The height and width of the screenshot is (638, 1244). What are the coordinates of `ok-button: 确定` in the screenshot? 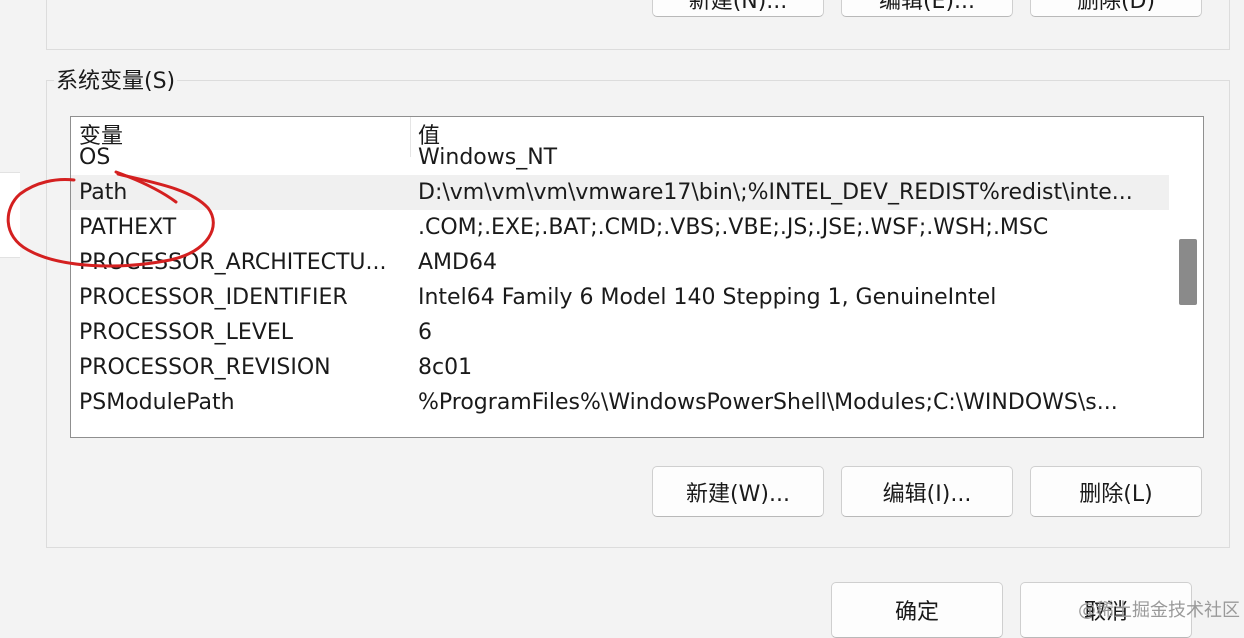 It's located at (917, 610).